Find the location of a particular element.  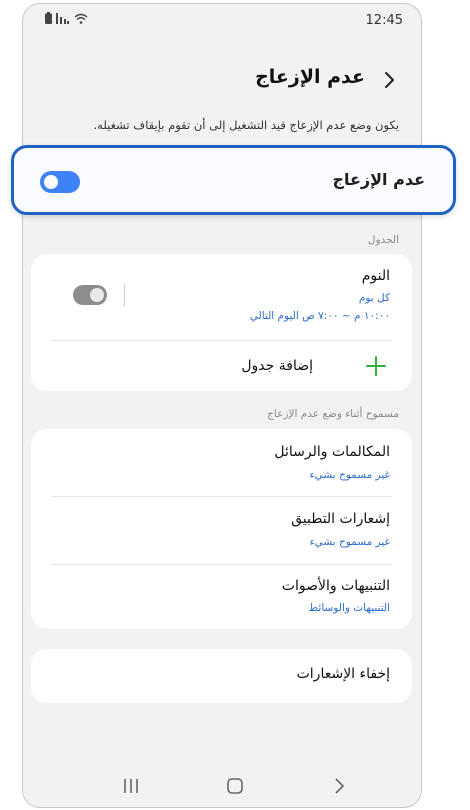

dnd-main-toggle is located at coordinates (60, 182).